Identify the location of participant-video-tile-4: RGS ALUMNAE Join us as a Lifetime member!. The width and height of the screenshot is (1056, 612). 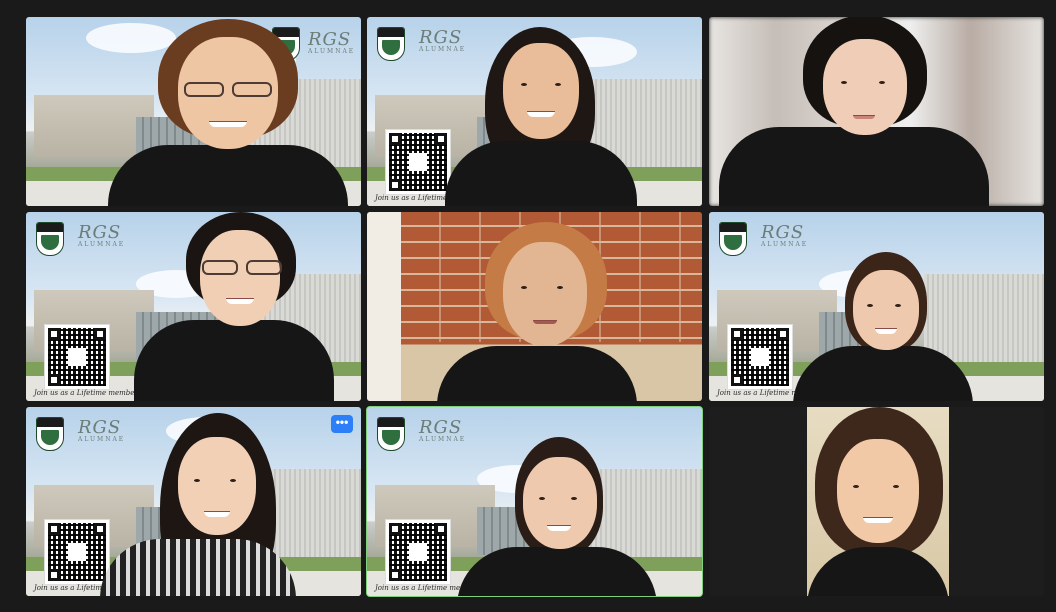
(193, 306).